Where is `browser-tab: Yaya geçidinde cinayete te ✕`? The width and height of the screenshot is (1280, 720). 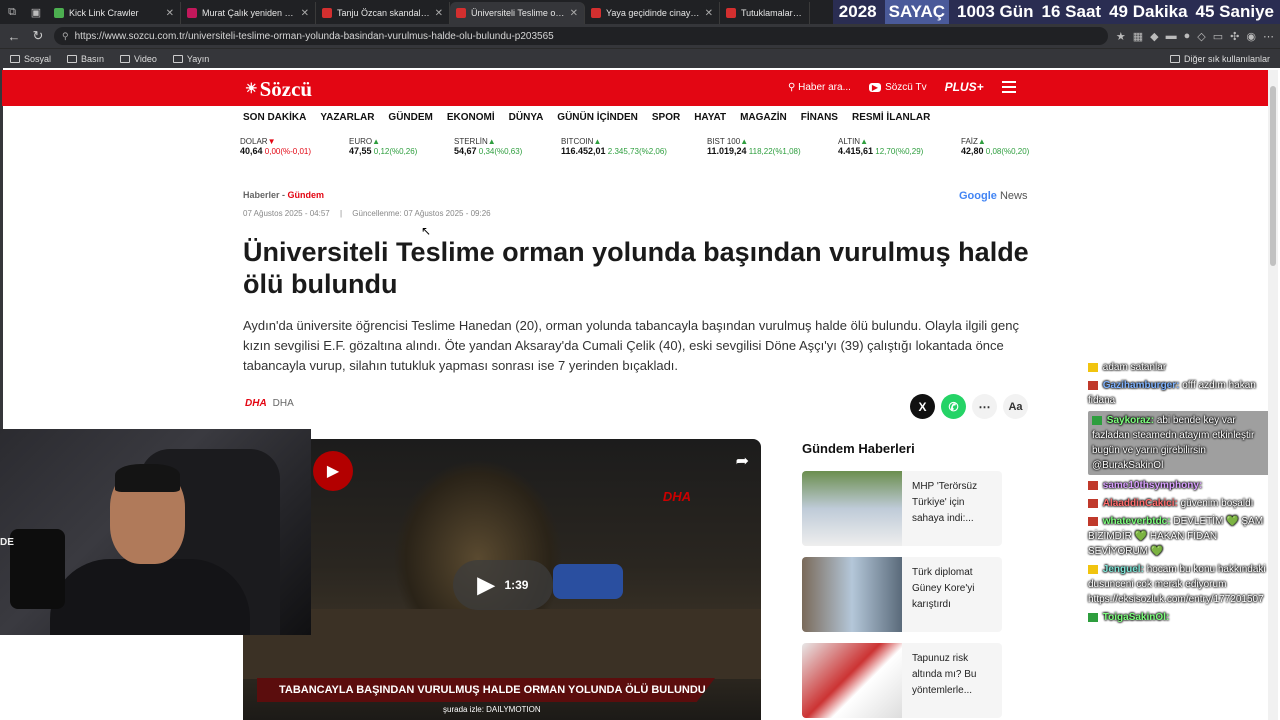
browser-tab: Yaya geçidinde cinayete te ✕ is located at coordinates (652, 13).